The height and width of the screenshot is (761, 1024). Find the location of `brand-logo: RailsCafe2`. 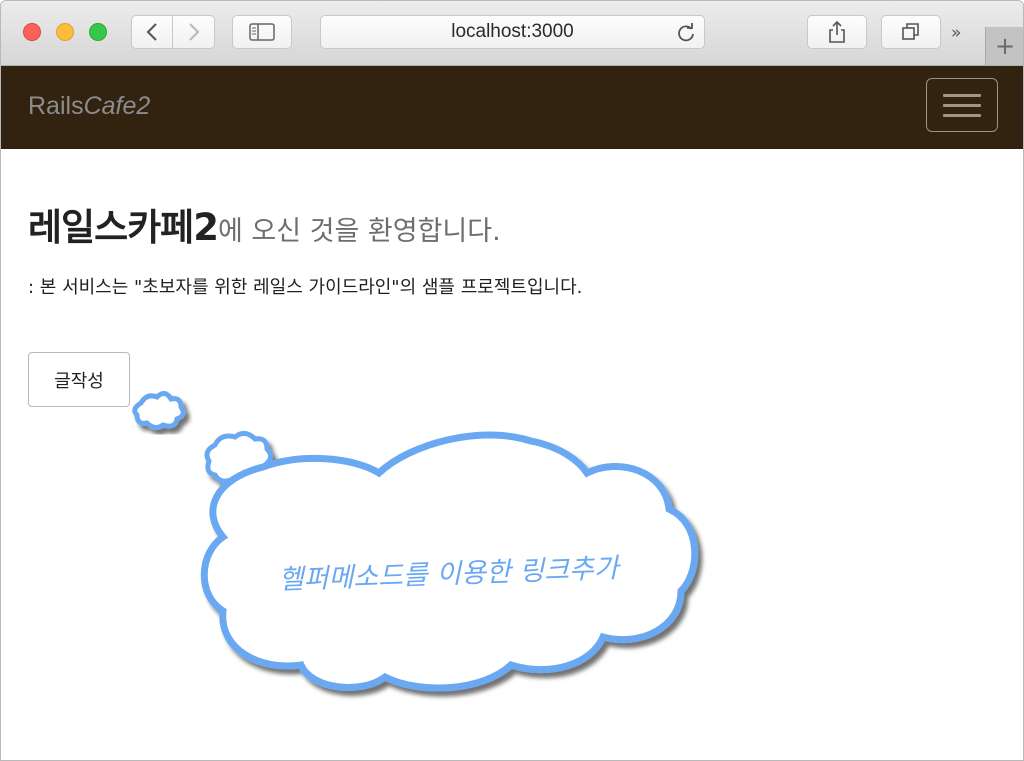

brand-logo: RailsCafe2 is located at coordinates (89, 106).